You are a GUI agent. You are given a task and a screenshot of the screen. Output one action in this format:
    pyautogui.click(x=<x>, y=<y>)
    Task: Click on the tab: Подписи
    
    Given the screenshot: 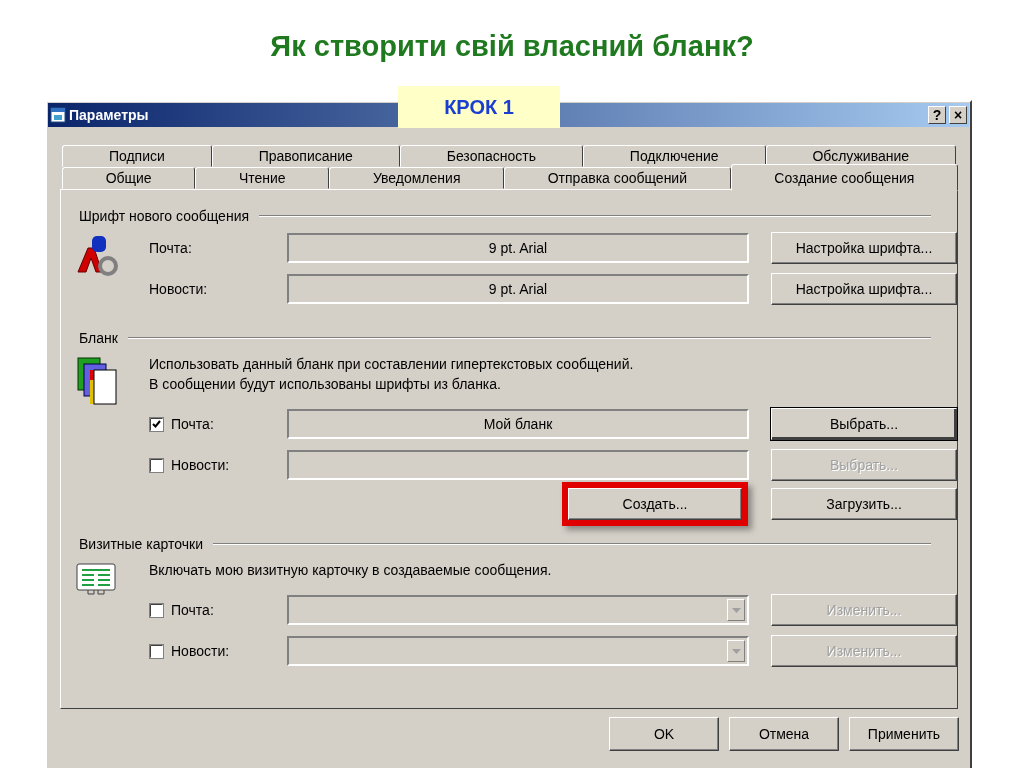 What is the action you would take?
    pyautogui.click(x=137, y=156)
    